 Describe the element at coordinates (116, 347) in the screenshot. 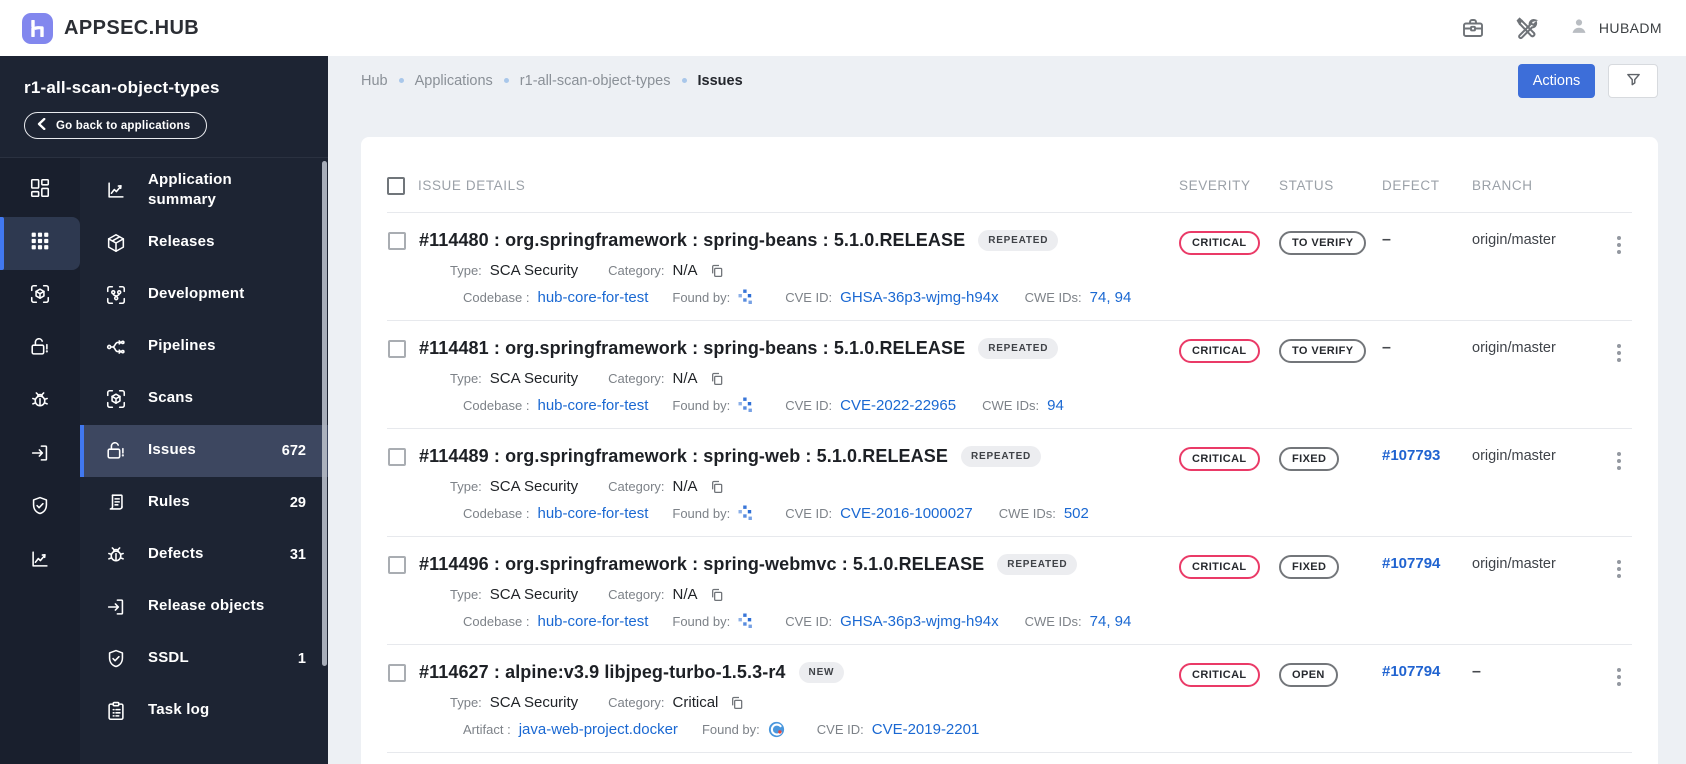

I see `pipelines-icon` at that location.